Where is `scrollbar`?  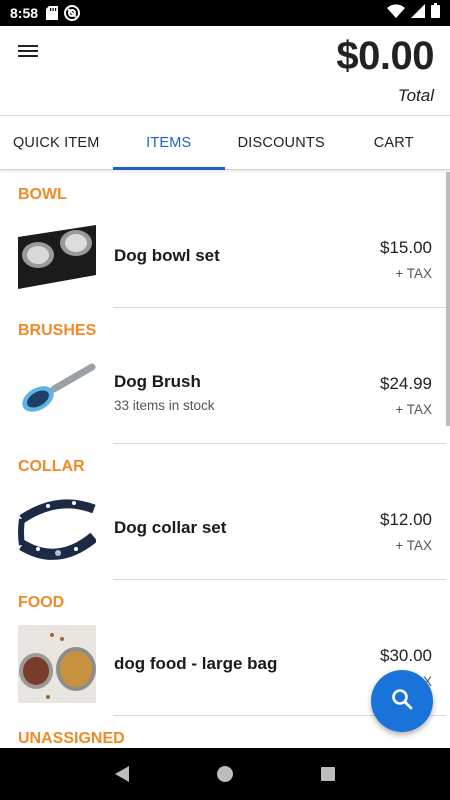 scrollbar is located at coordinates (448, 299).